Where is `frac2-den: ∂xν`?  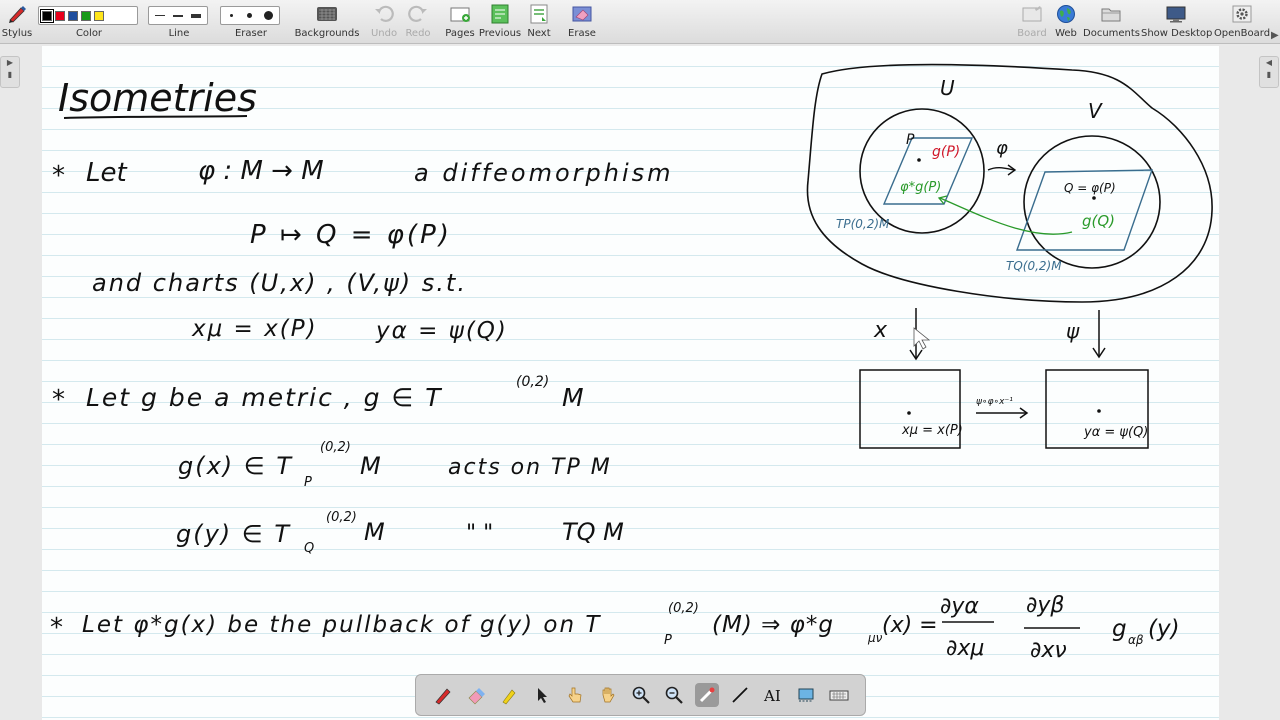
frac2-den: ∂xν is located at coordinates (1048, 650).